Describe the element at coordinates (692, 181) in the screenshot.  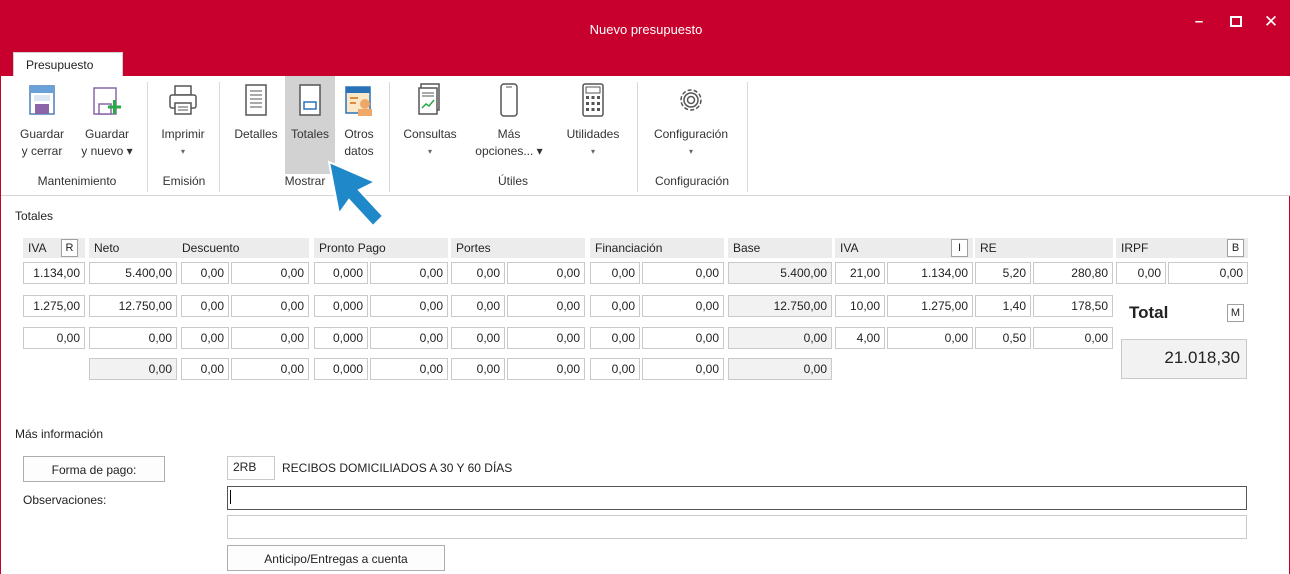
I see `group-configuracion: Configuración` at that location.